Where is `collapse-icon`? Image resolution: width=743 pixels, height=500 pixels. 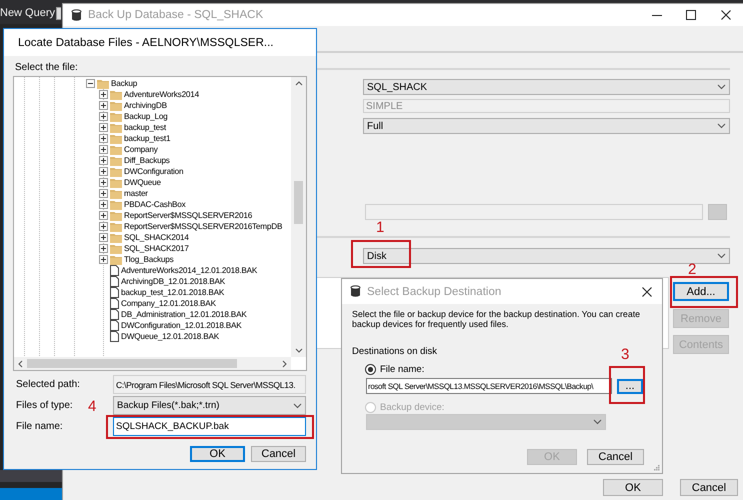 collapse-icon is located at coordinates (90, 83).